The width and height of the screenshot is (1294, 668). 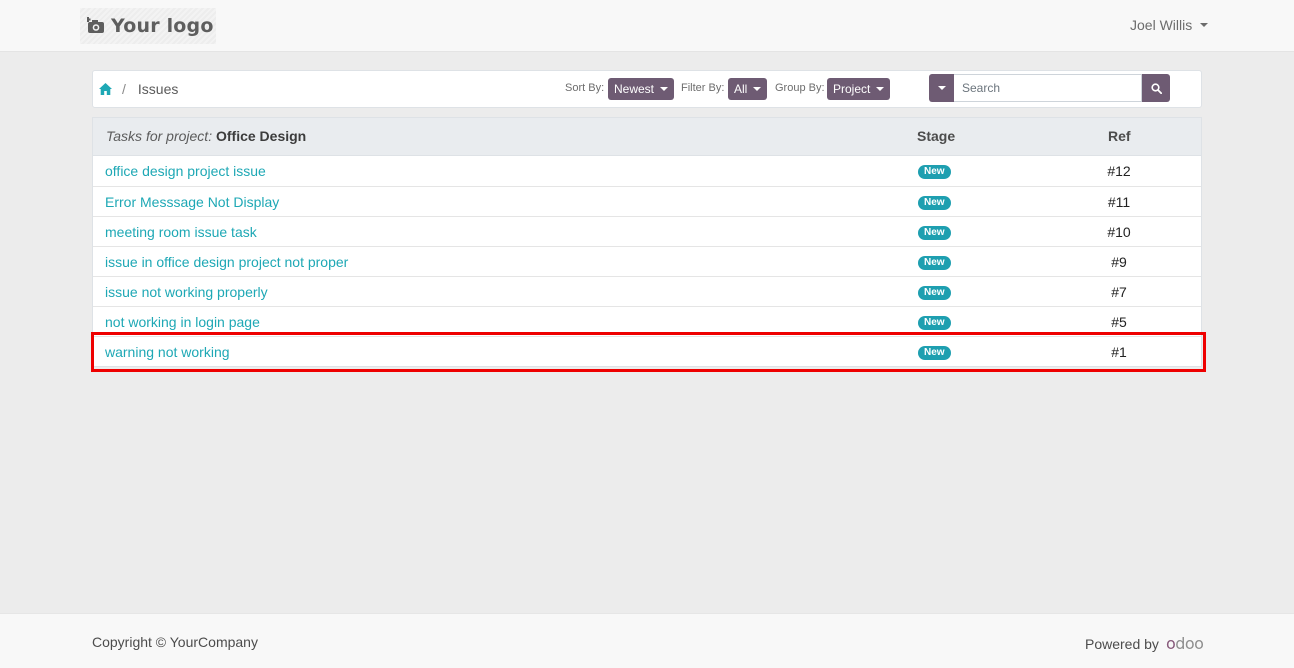 I want to click on search-icon, so click(x=1156, y=88).